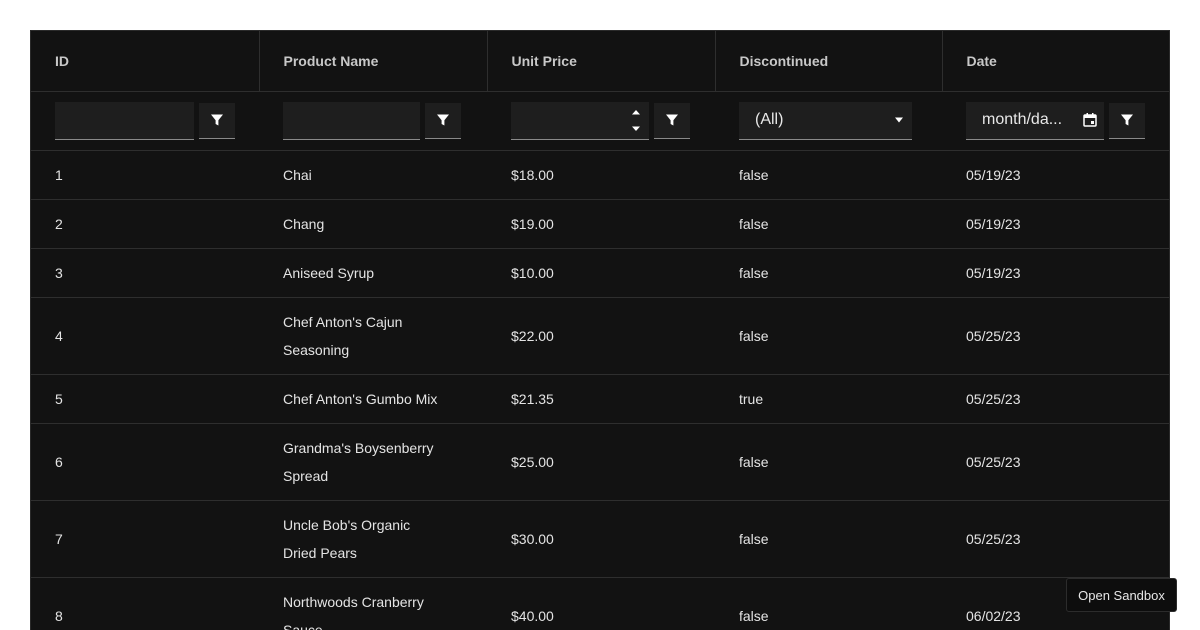 The height and width of the screenshot is (630, 1200). Describe the element at coordinates (899, 120) in the screenshot. I see `caret-down-icon` at that location.